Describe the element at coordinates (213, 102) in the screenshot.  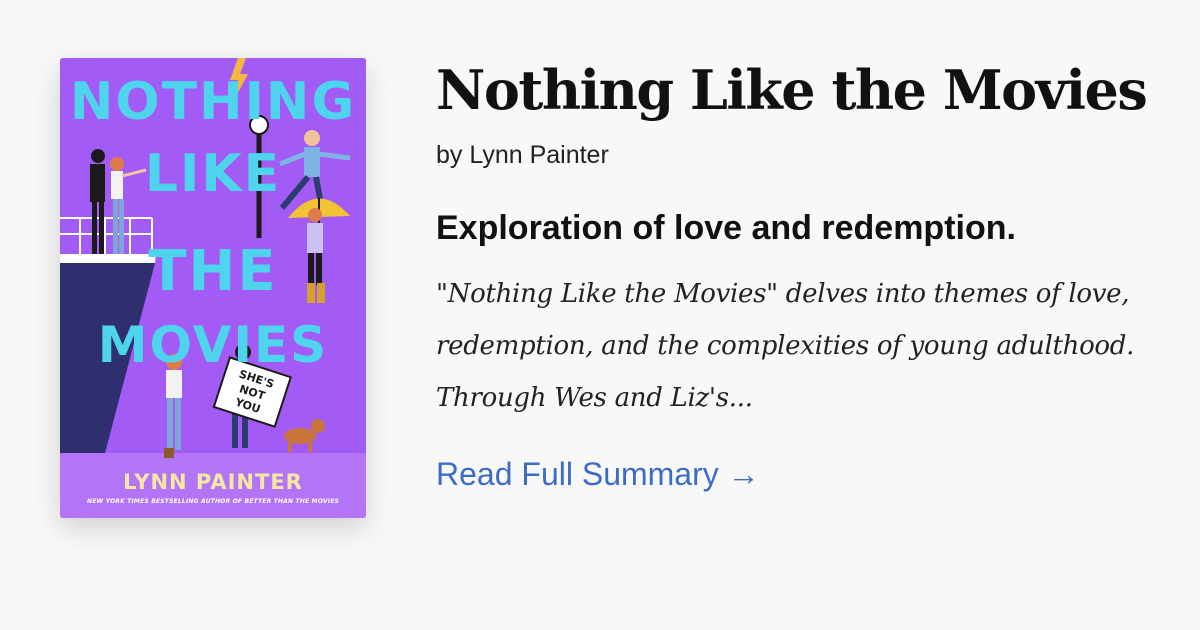
I see `cover-title-line-1: NOTHING` at that location.